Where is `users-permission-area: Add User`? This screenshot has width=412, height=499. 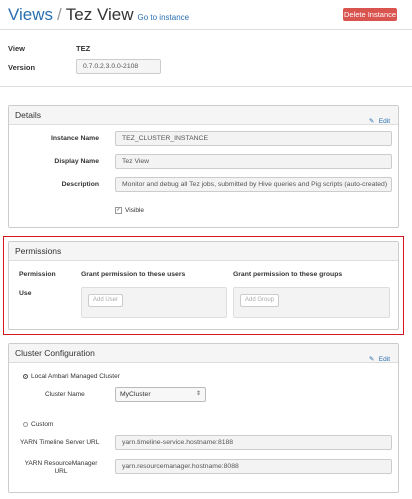 users-permission-area: Add User is located at coordinates (154, 302).